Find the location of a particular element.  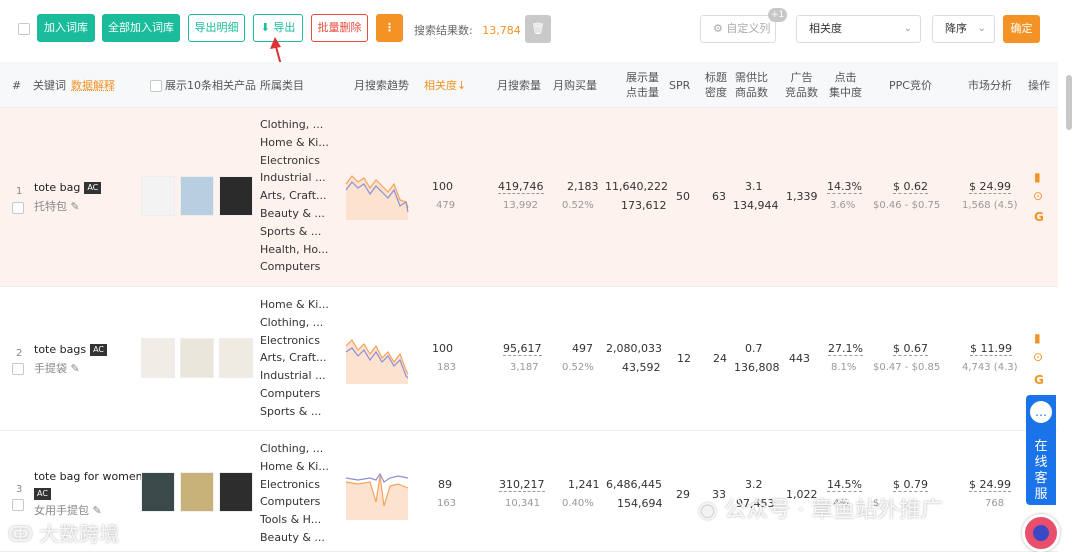

add-to-dict-button: 加入词库 is located at coordinates (66, 28).